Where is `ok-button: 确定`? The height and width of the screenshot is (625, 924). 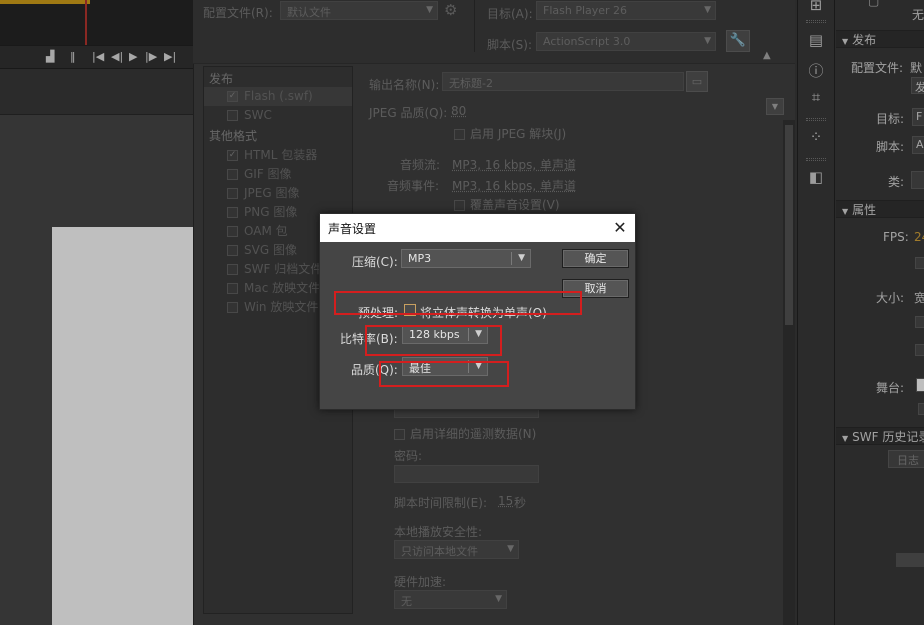
ok-button: 确定 is located at coordinates (595, 258).